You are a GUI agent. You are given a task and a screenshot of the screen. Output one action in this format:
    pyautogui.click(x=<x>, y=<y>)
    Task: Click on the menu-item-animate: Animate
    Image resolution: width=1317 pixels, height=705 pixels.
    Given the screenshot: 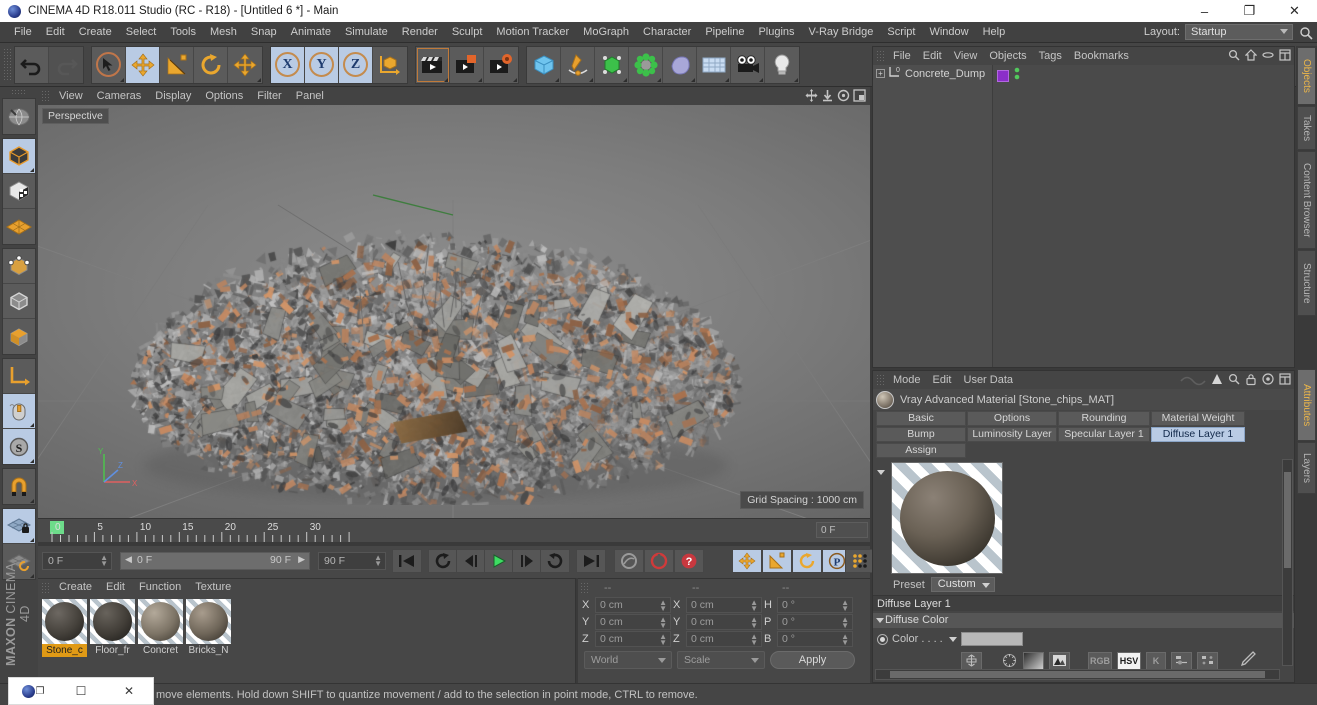 What is the action you would take?
    pyautogui.click(x=311, y=32)
    